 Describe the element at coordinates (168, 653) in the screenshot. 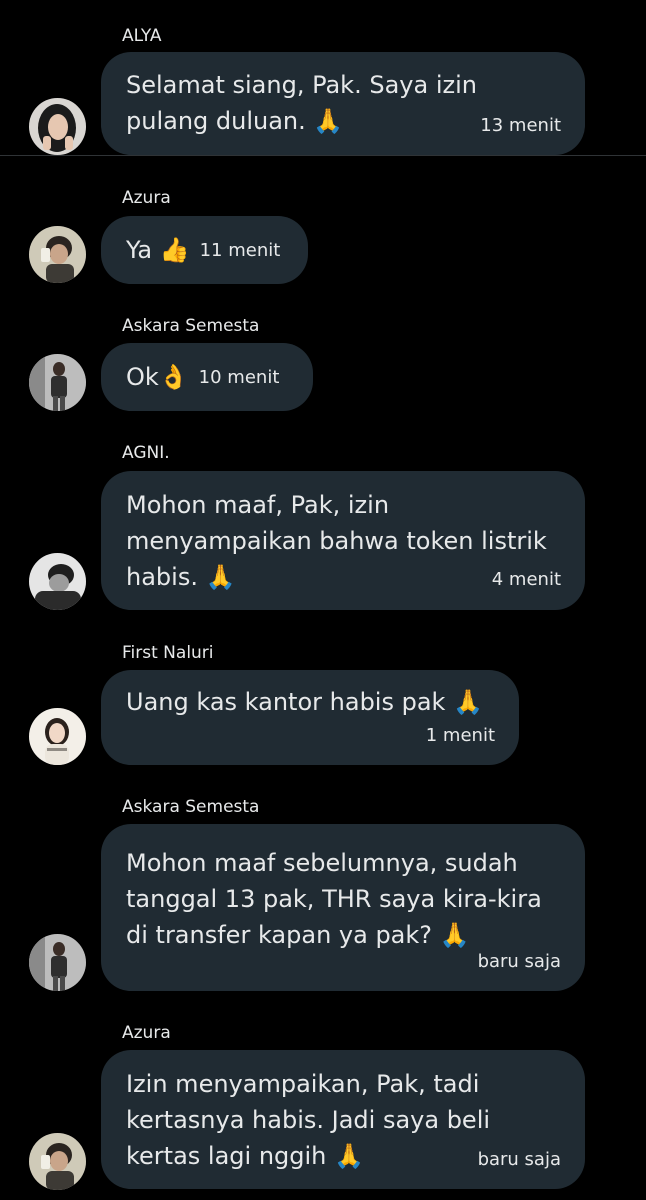

I see `sender-name: First Naluri` at that location.